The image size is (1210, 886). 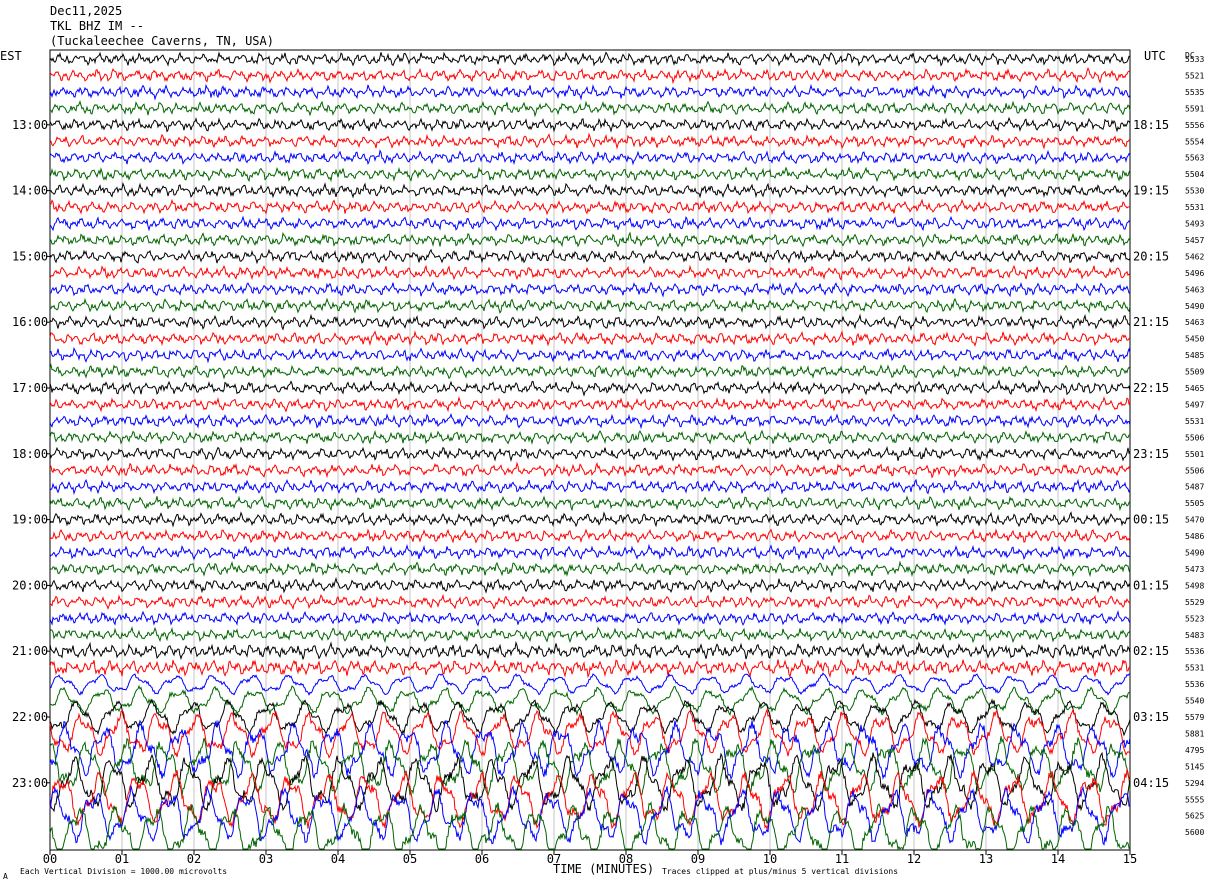 I want to click on dc-offset-value: 5498, so click(x=1194, y=585).